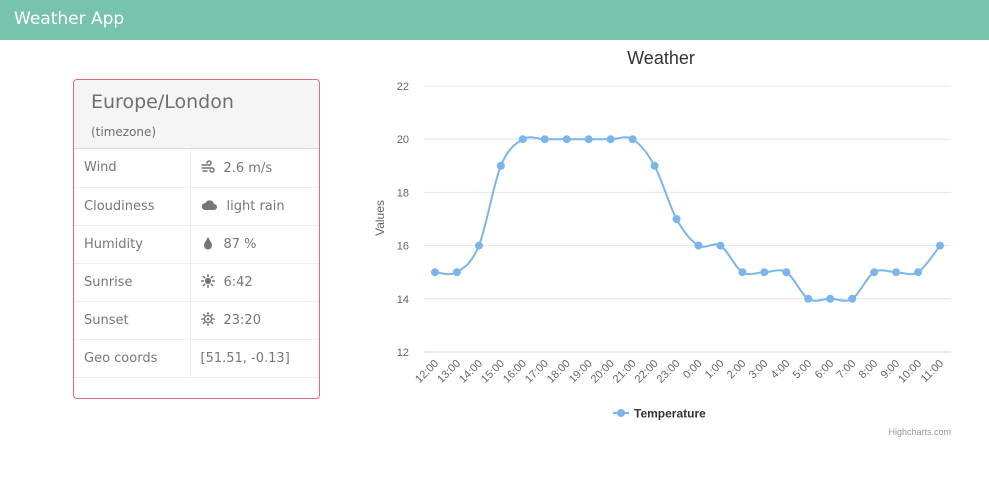 The image size is (989, 497). What do you see at coordinates (669, 372) in the screenshot?
I see `x-tick-label: 23:00` at bounding box center [669, 372].